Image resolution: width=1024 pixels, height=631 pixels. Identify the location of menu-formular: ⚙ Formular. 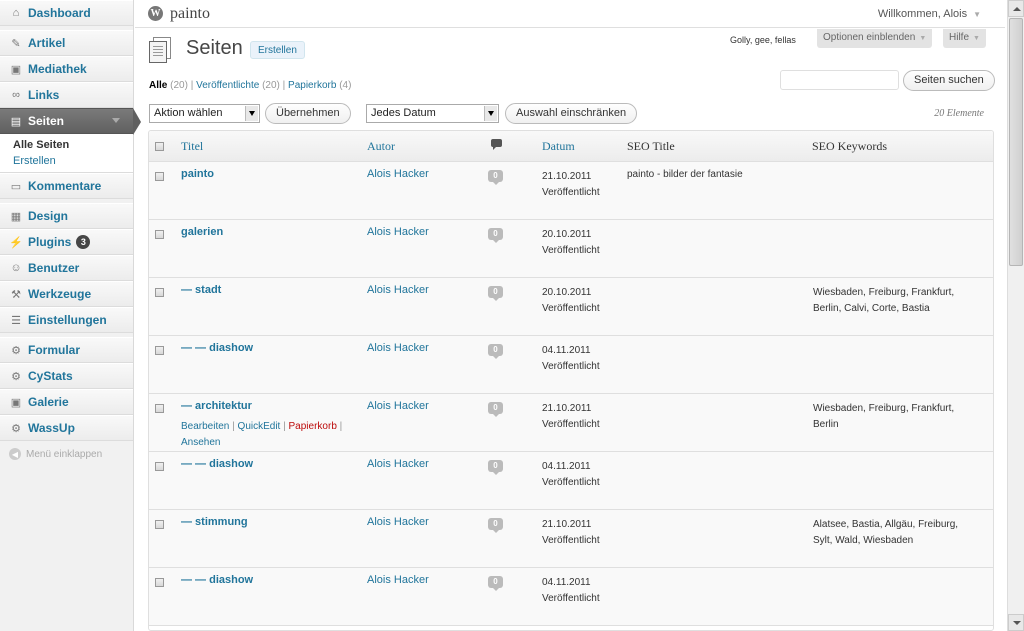
(66, 350).